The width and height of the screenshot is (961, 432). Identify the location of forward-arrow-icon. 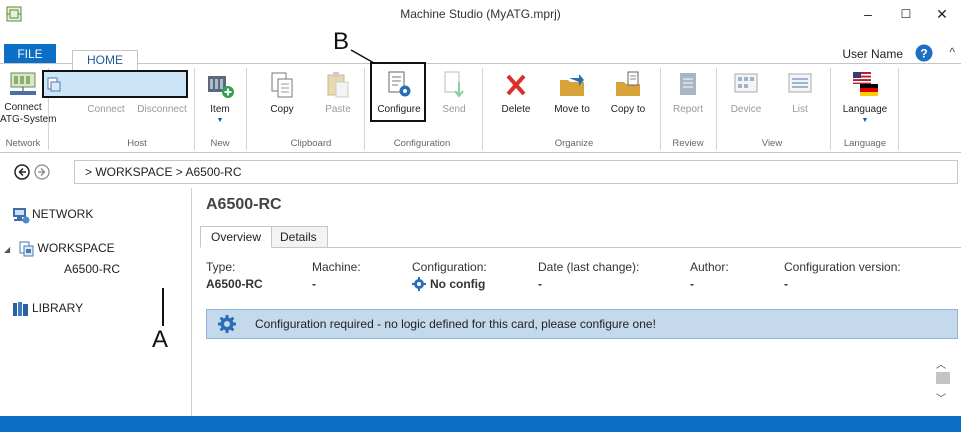
(42, 172).